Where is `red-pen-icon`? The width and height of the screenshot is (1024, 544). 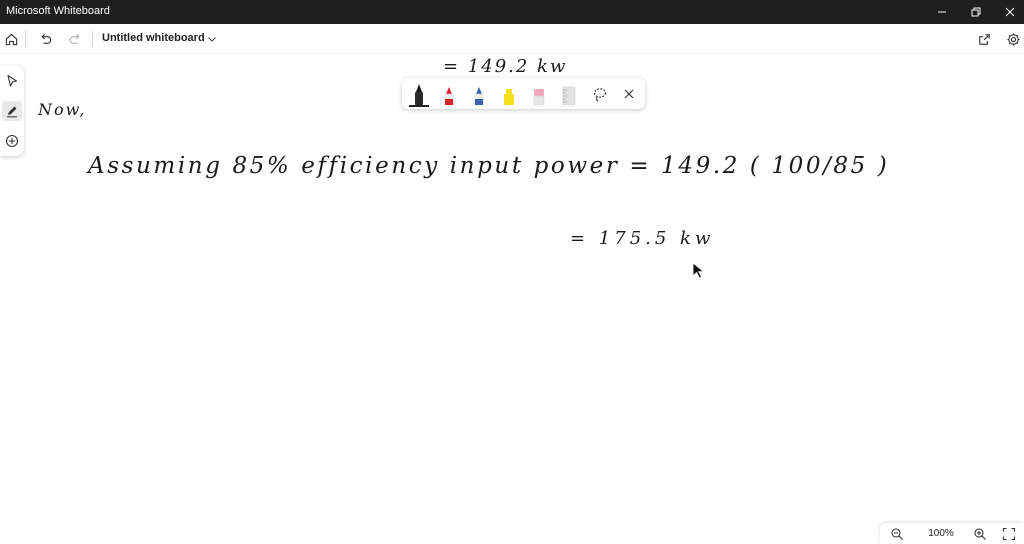
red-pen-icon is located at coordinates (449, 96).